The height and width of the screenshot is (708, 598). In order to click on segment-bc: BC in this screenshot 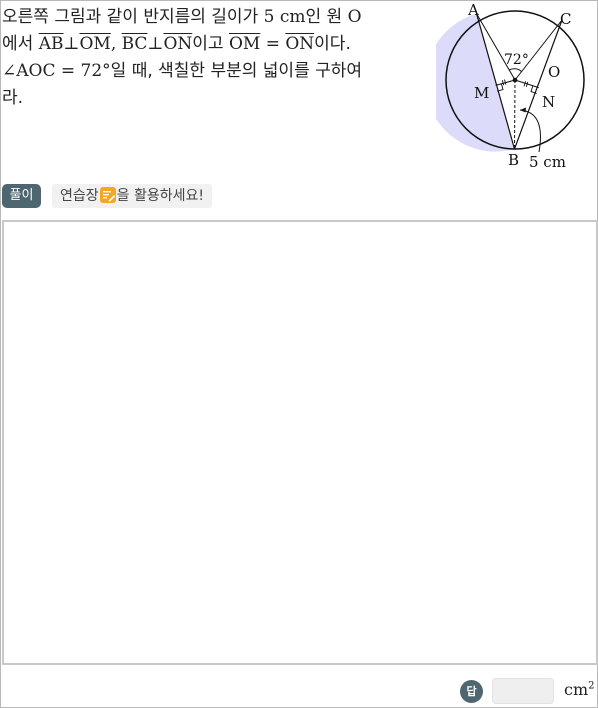, I will do `click(134, 44)`.